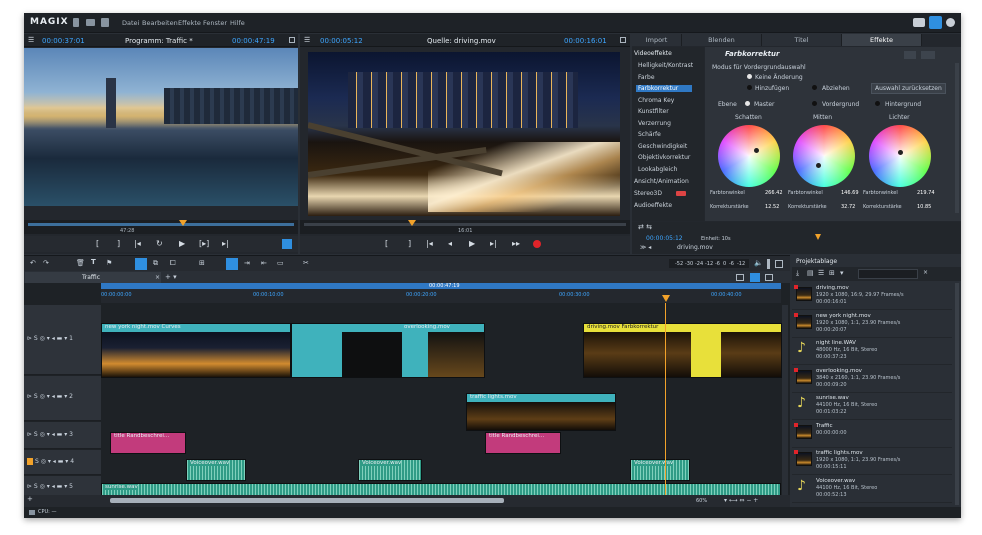  Describe the element at coordinates (749, 87) in the screenshot. I see `radio-hinzufuegen` at that location.